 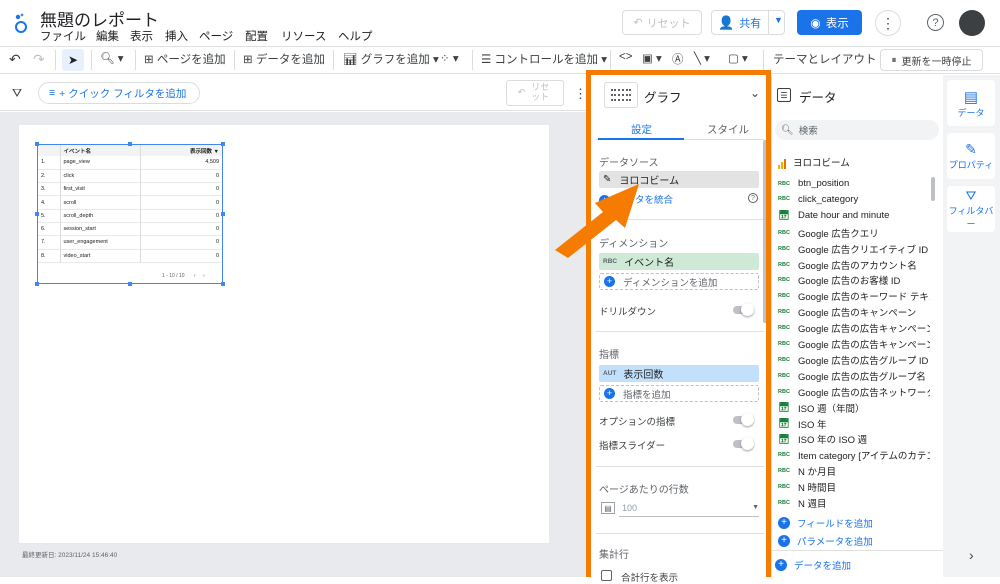 I want to click on add-page-icon: ⊞, so click(x=150, y=60).